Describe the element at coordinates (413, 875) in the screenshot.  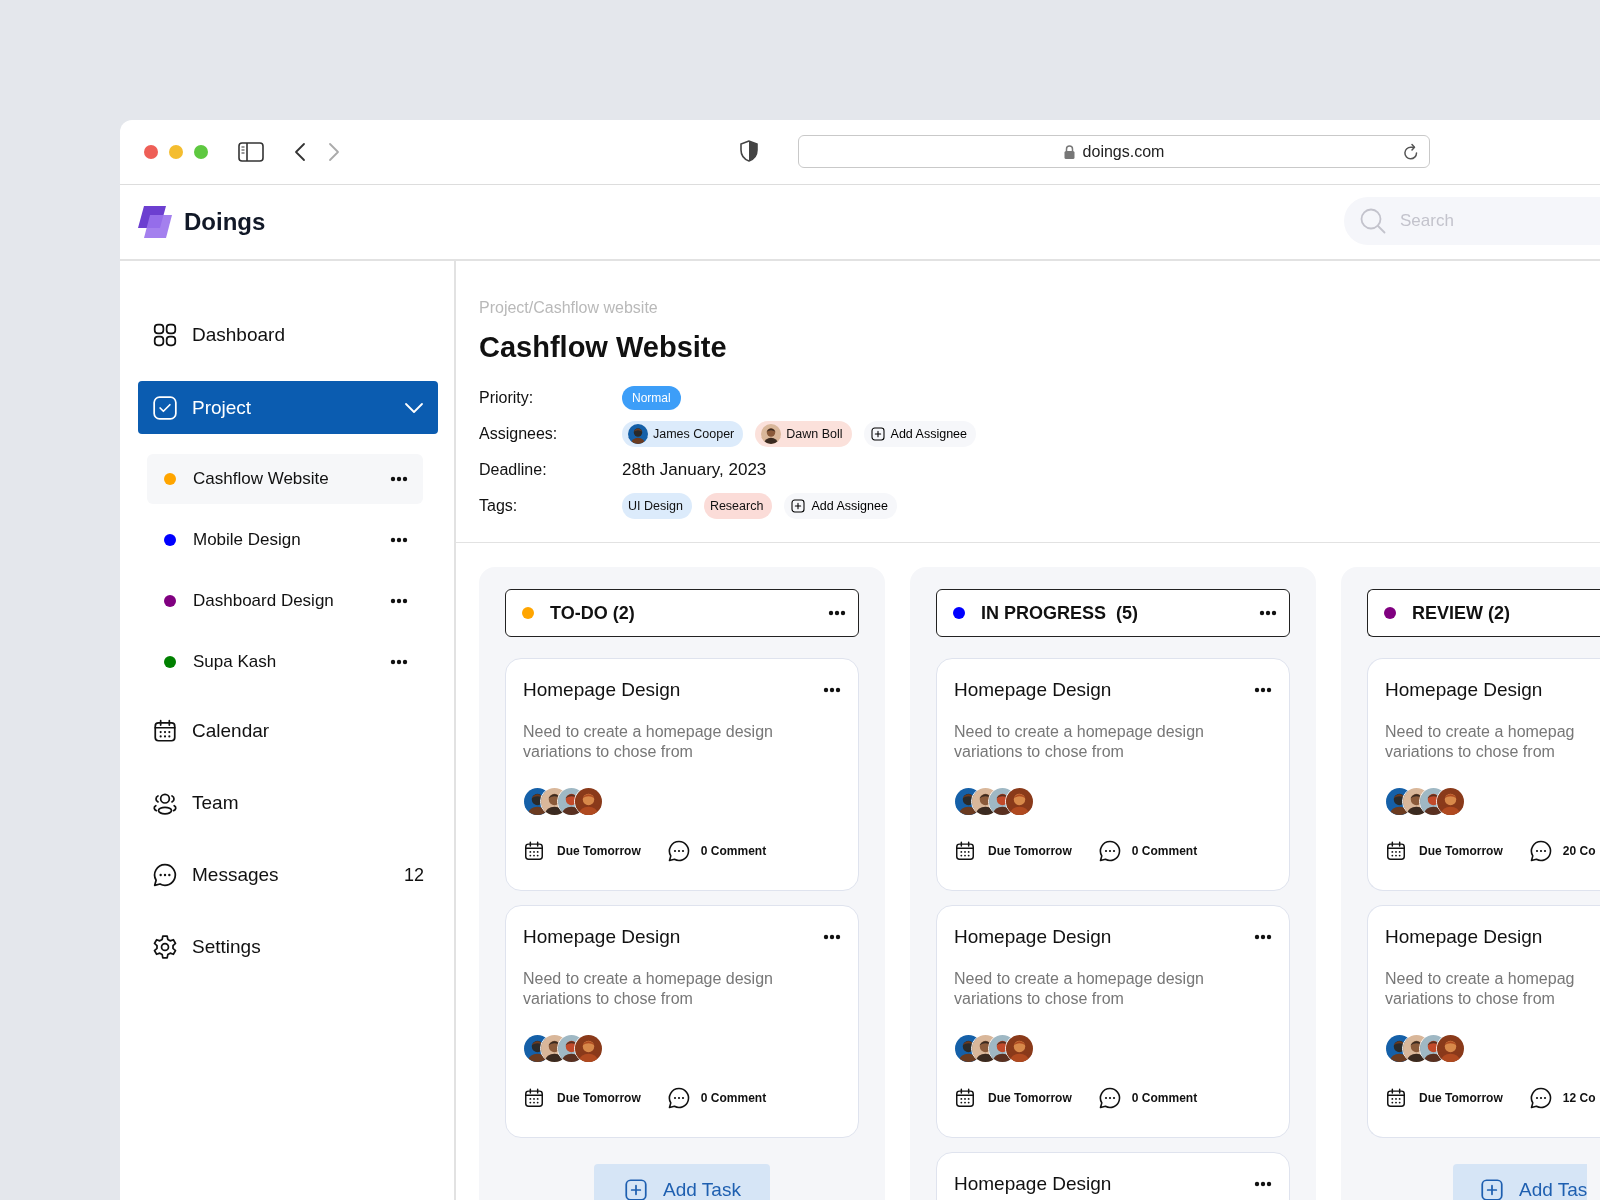
I see `message-count: 12` at that location.